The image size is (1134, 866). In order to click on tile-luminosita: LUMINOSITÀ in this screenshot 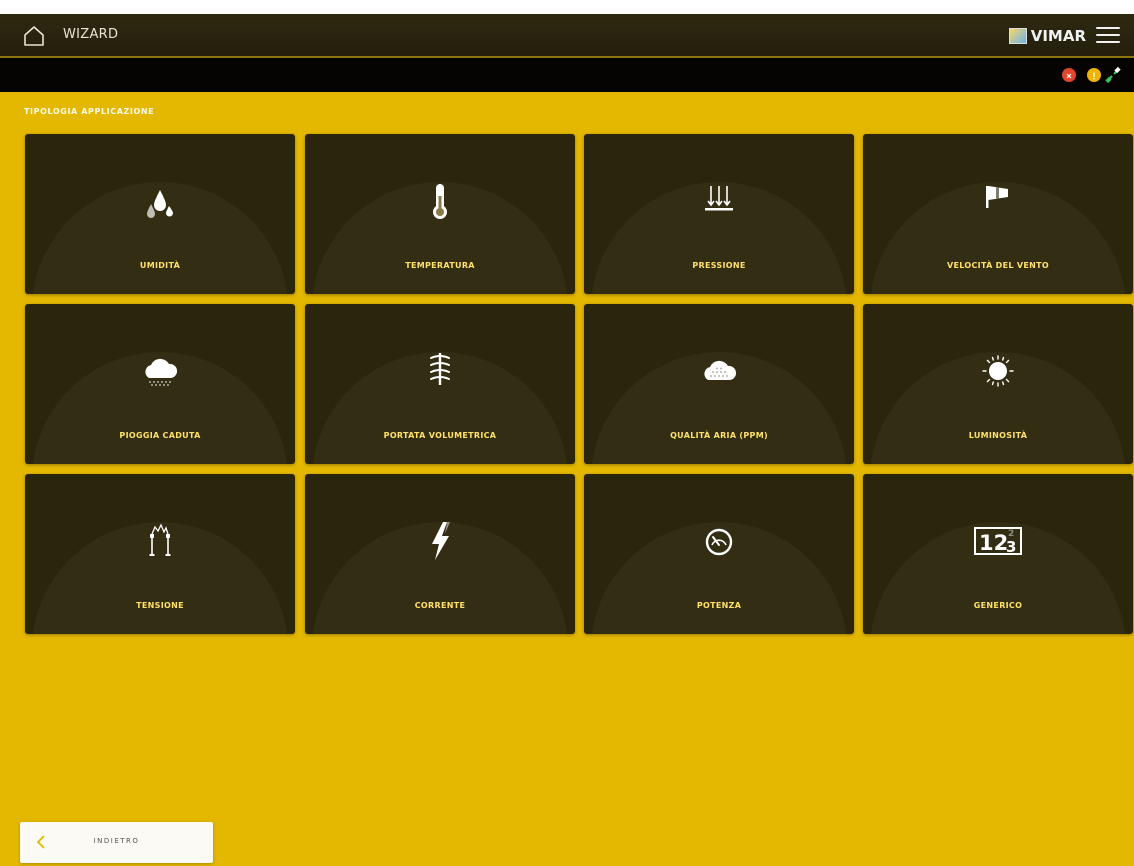, I will do `click(998, 384)`.